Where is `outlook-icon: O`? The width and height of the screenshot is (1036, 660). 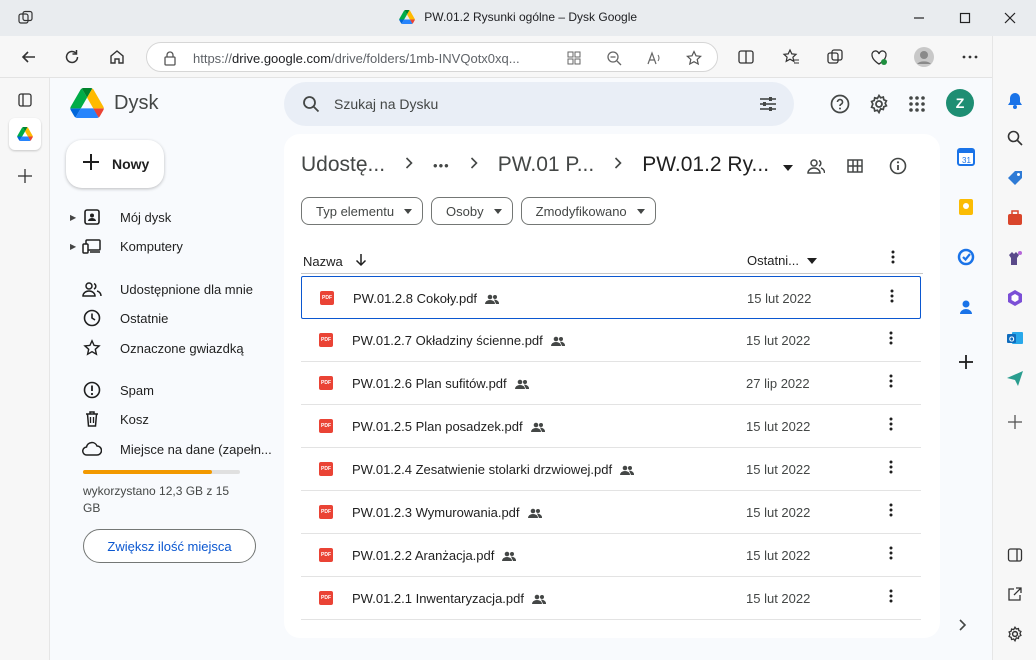
outlook-icon: O is located at coordinates (1015, 338).